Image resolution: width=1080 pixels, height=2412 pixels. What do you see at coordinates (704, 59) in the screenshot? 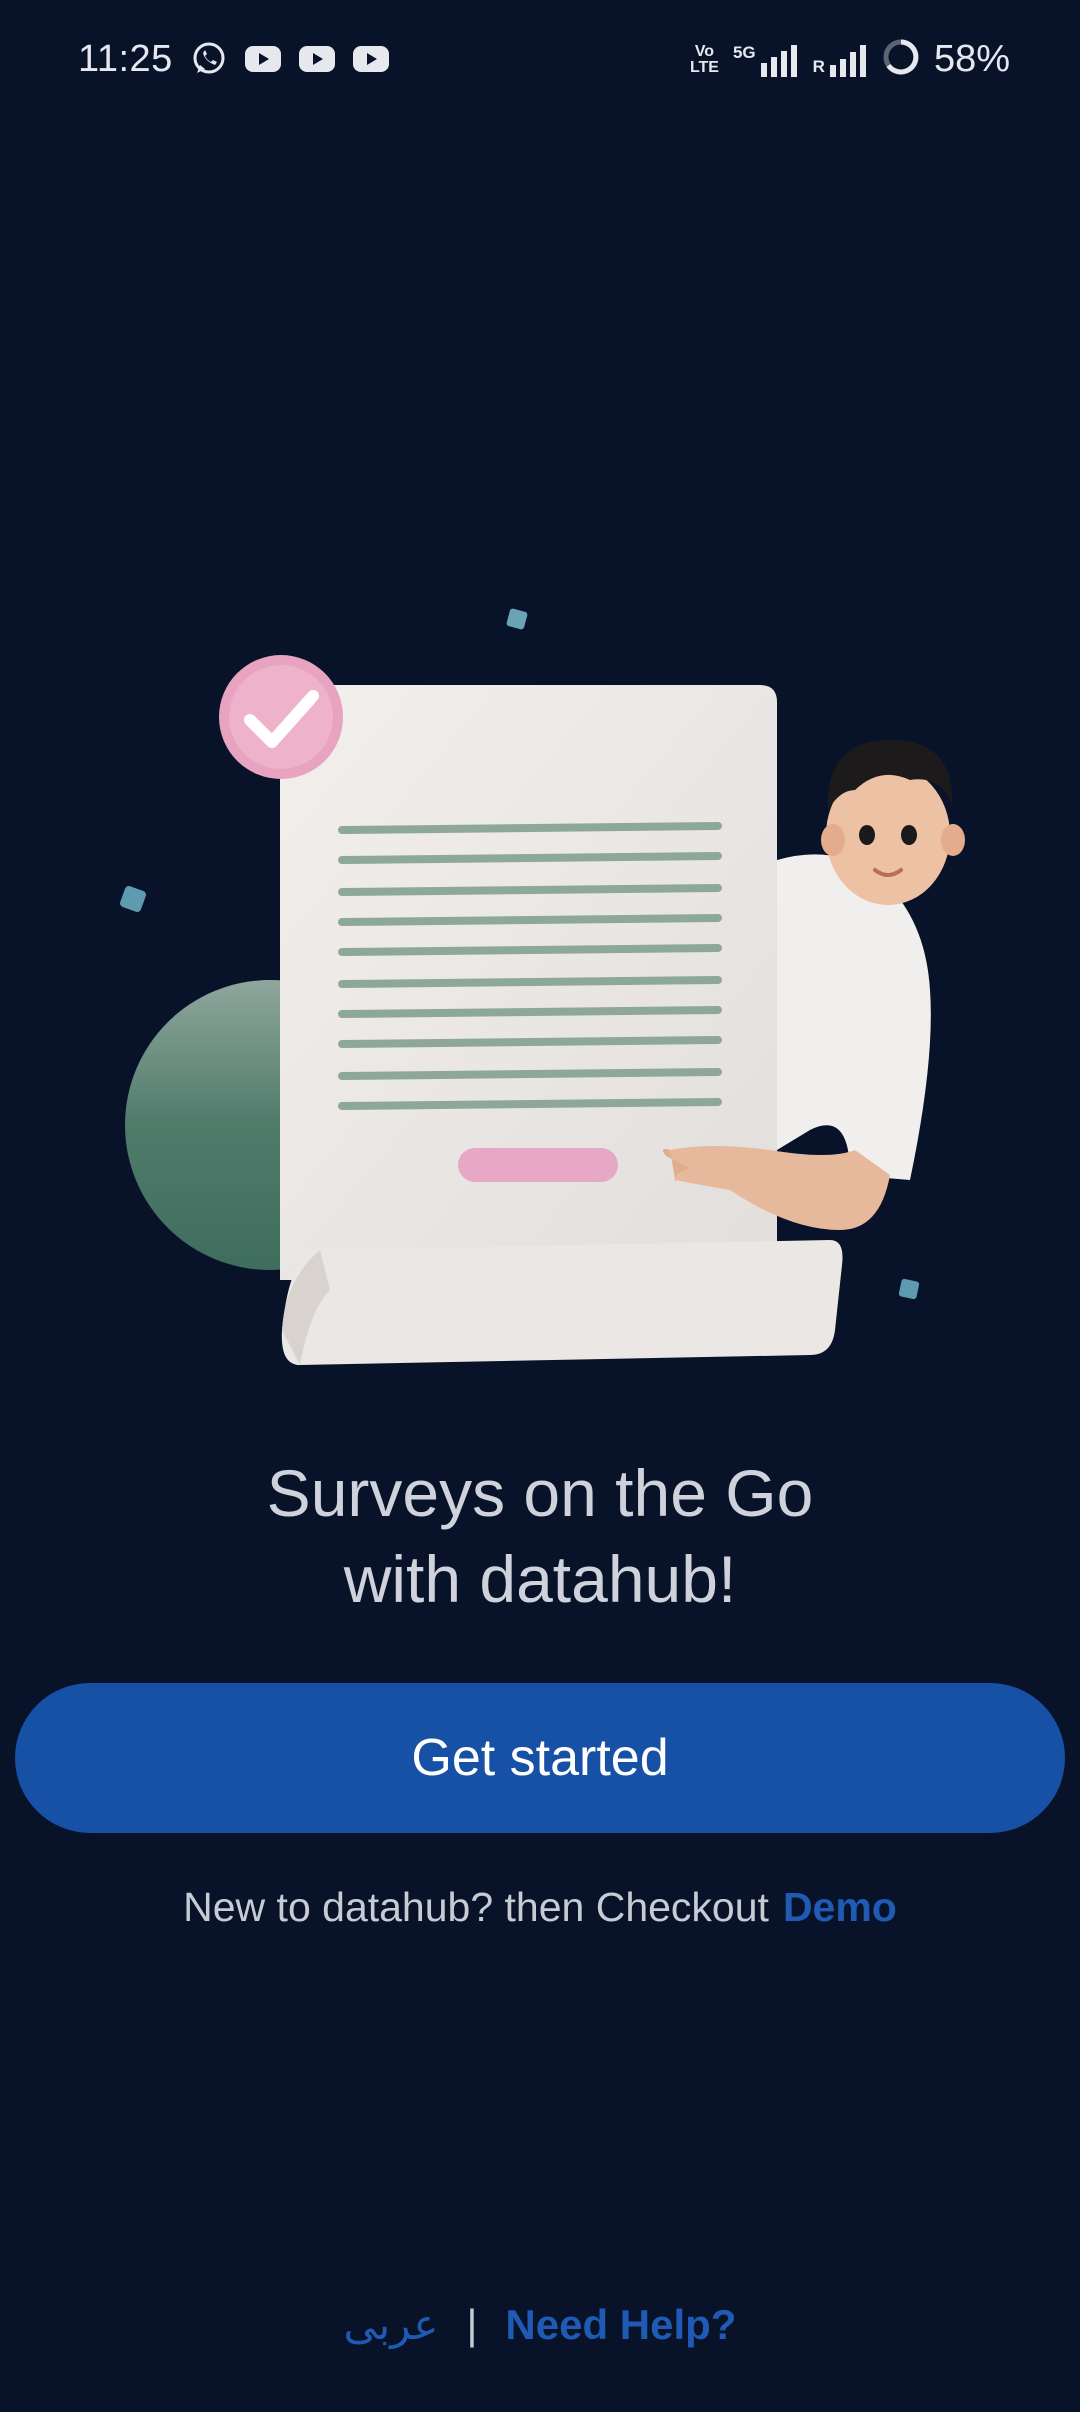
I see `volte-indicator: Vo LTE` at bounding box center [704, 59].